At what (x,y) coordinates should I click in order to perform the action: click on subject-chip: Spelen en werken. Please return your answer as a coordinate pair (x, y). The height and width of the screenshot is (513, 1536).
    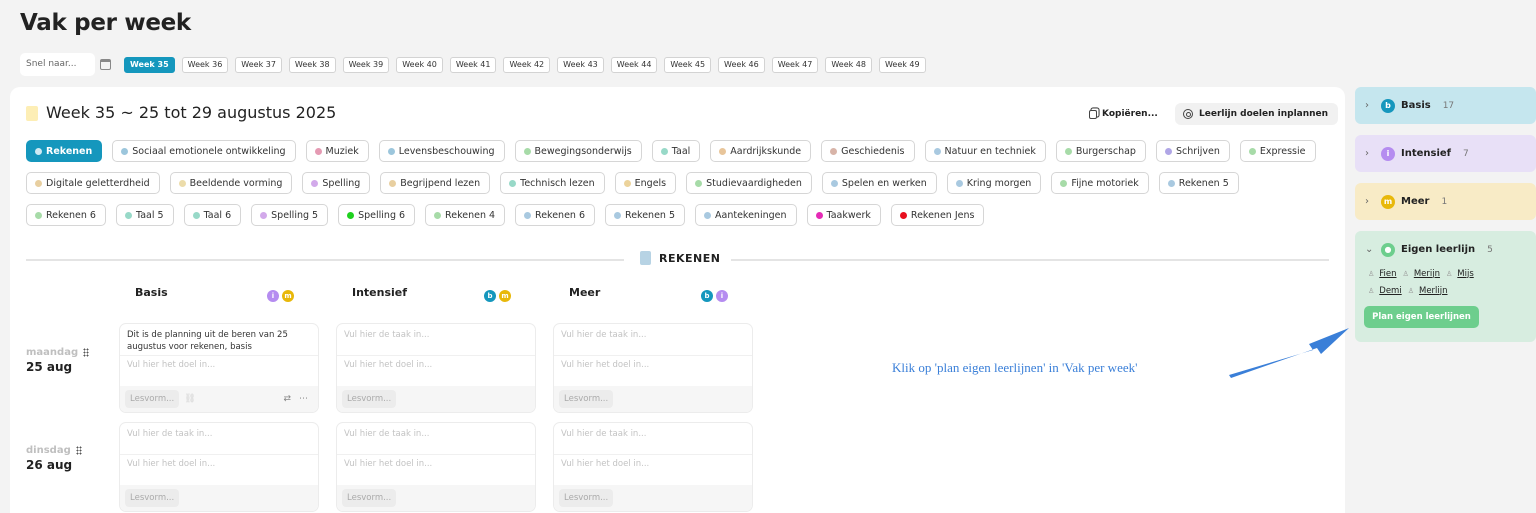
    Looking at the image, I should click on (879, 183).